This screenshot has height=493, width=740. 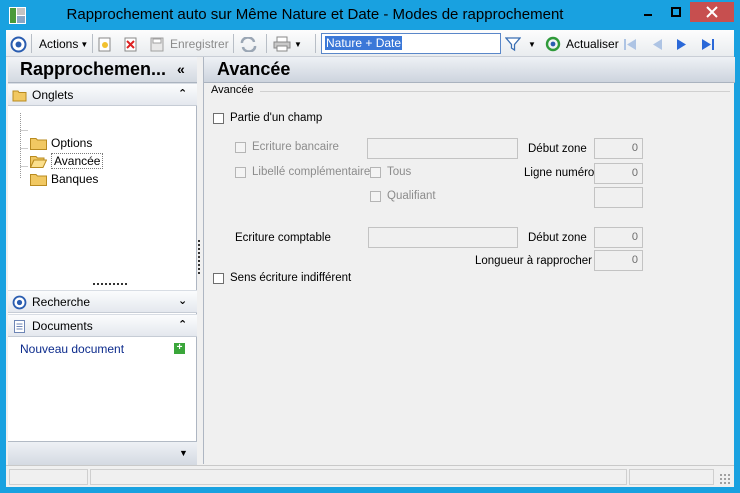 I want to click on refresh-button: Actualiser, so click(x=582, y=44).